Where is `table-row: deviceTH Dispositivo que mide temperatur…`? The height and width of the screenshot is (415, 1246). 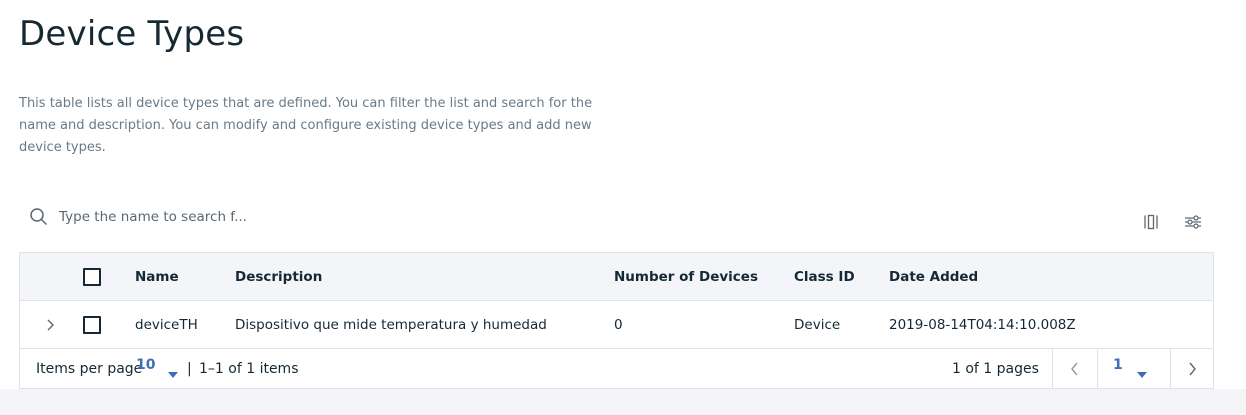 table-row: deviceTH Dispositivo que mide temperatur… is located at coordinates (616, 325).